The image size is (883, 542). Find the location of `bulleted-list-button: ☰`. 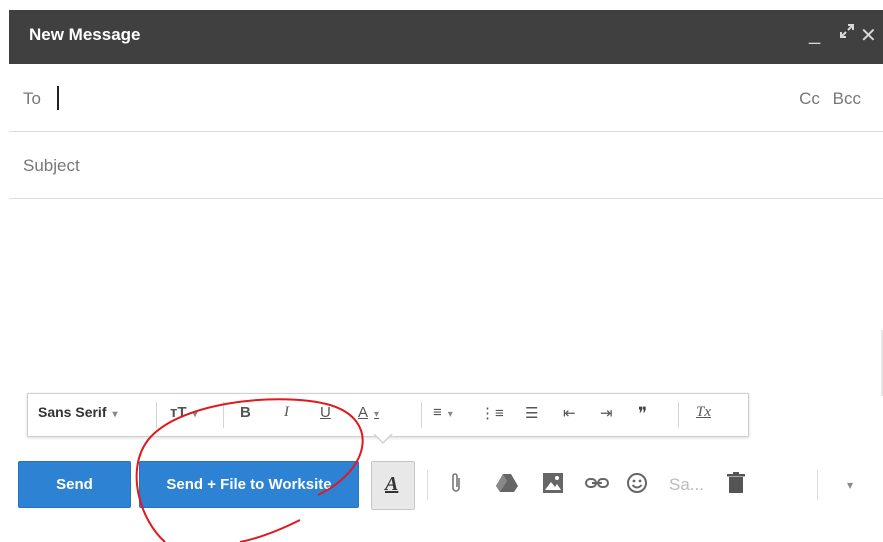

bulleted-list-button: ☰ is located at coordinates (531, 413).